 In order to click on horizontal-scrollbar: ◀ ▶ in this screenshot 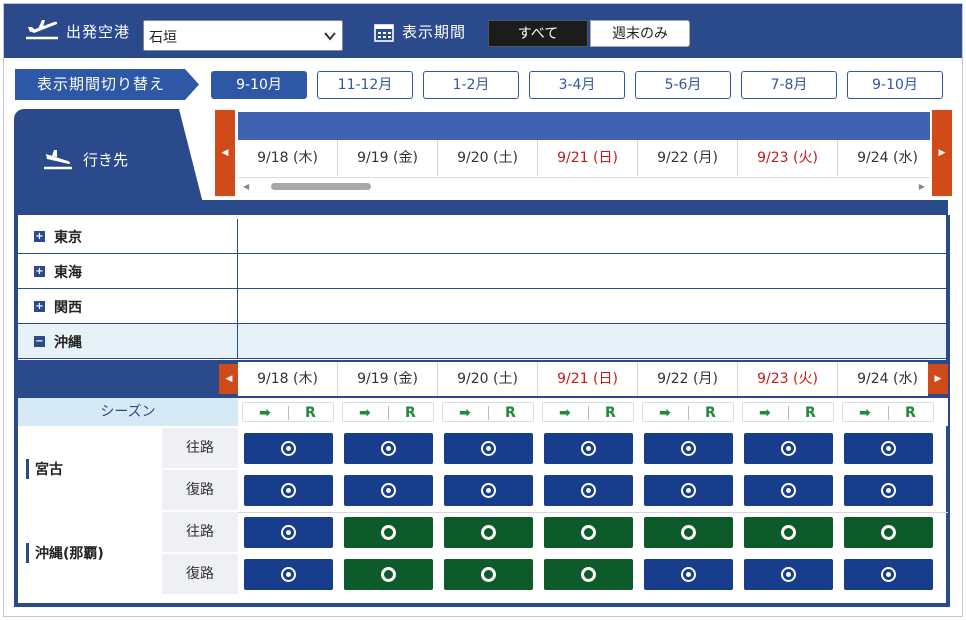, I will do `click(584, 186)`.